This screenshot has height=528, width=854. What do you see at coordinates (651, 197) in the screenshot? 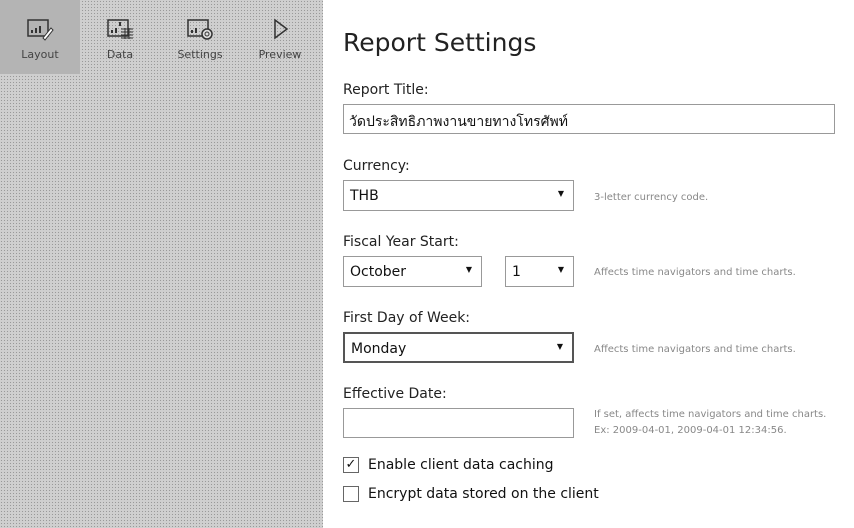
I see `currency-hint: 3-letter currency code.` at bounding box center [651, 197].